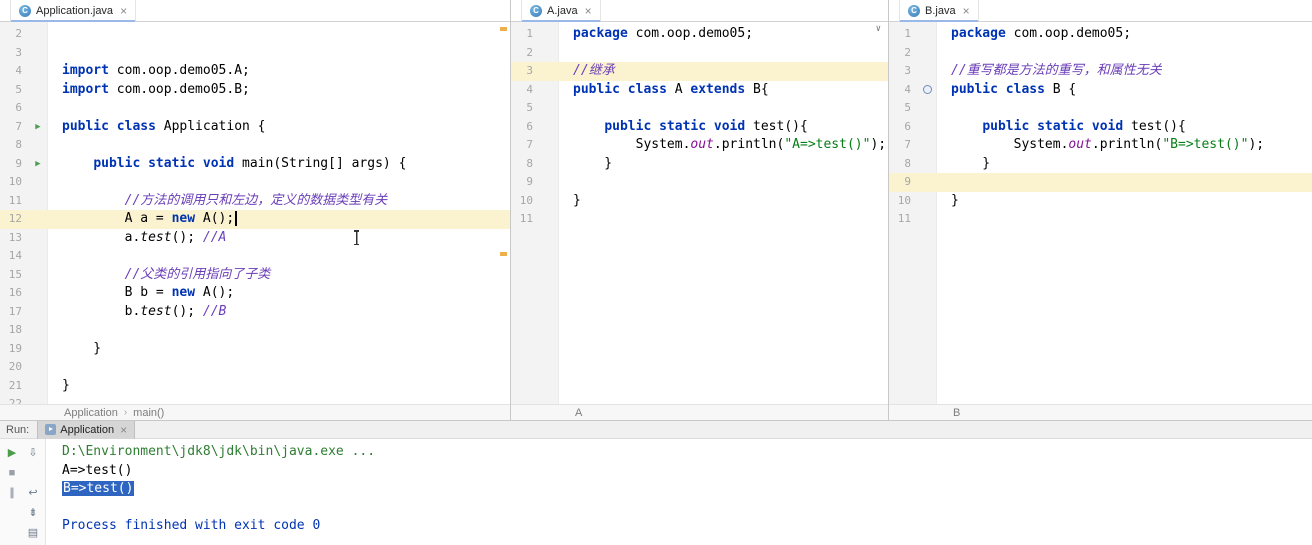 The image size is (1312, 545). Describe the element at coordinates (279, 312) in the screenshot. I see `code-text: b.test(); //B` at that location.